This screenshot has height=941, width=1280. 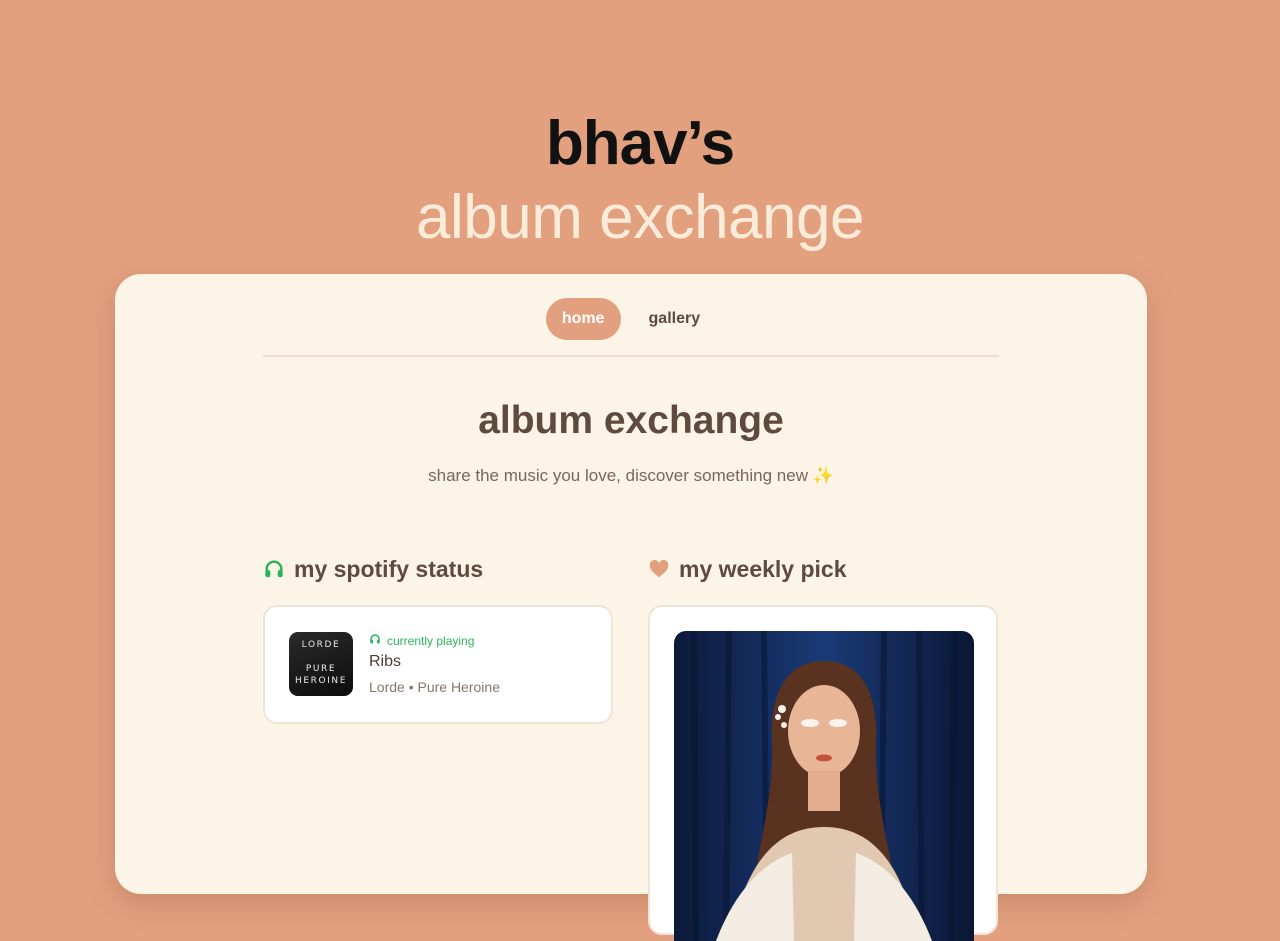 What do you see at coordinates (631, 319) in the screenshot?
I see `nav-bar: home gallery` at bounding box center [631, 319].